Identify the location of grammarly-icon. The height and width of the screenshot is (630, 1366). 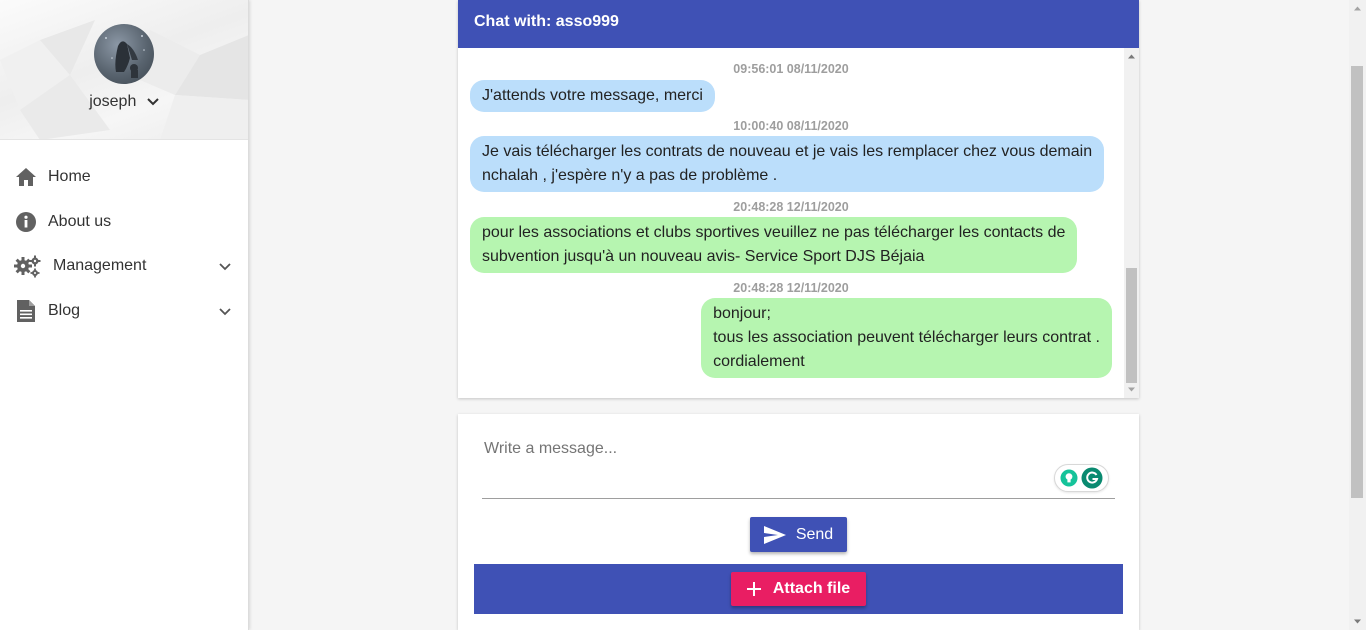
(1092, 478).